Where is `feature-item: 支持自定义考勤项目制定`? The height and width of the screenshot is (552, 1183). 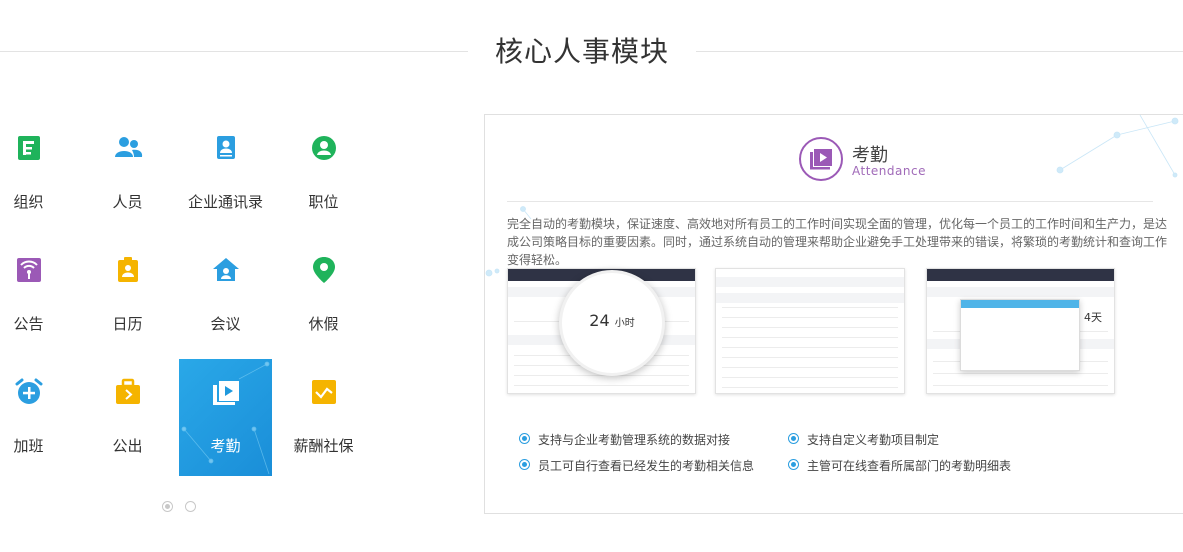 feature-item: 支持自定义考勤项目制定 is located at coordinates (863, 439).